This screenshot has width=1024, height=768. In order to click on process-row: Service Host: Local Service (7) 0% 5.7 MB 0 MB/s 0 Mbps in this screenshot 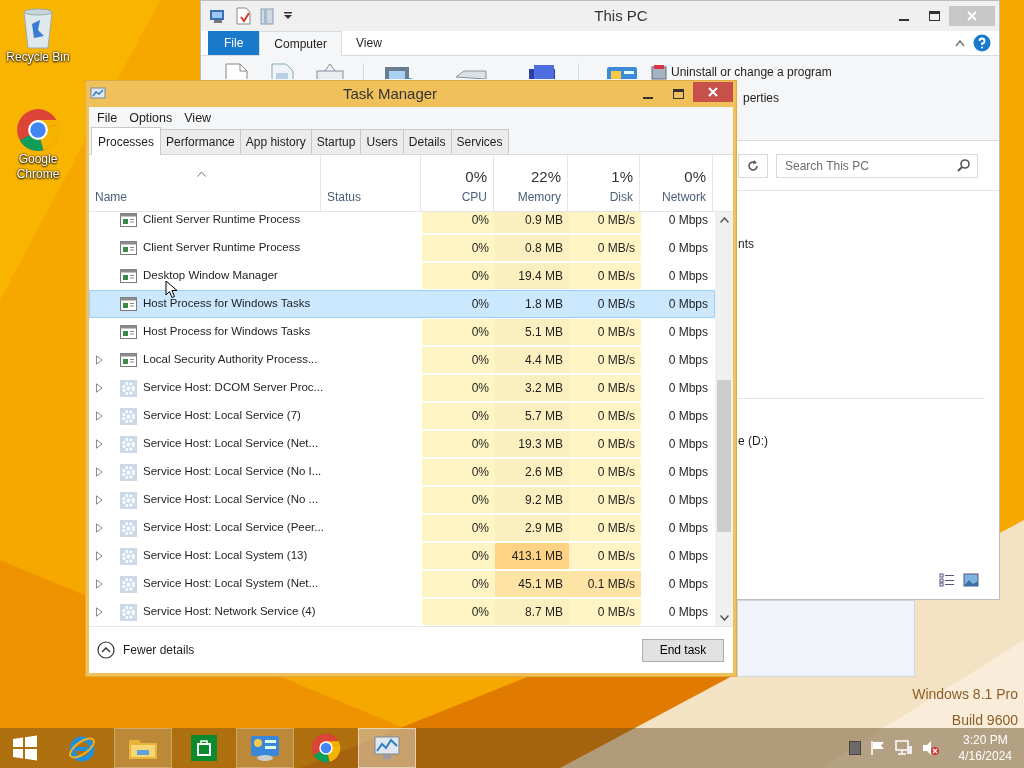, I will do `click(402, 416)`.